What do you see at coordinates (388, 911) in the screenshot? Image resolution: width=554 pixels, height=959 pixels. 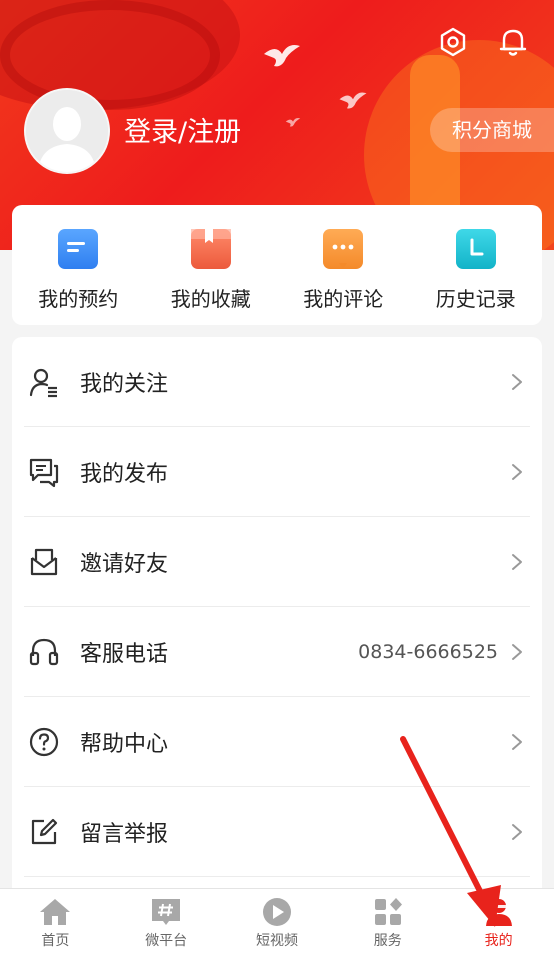 I see `grid-icon` at bounding box center [388, 911].